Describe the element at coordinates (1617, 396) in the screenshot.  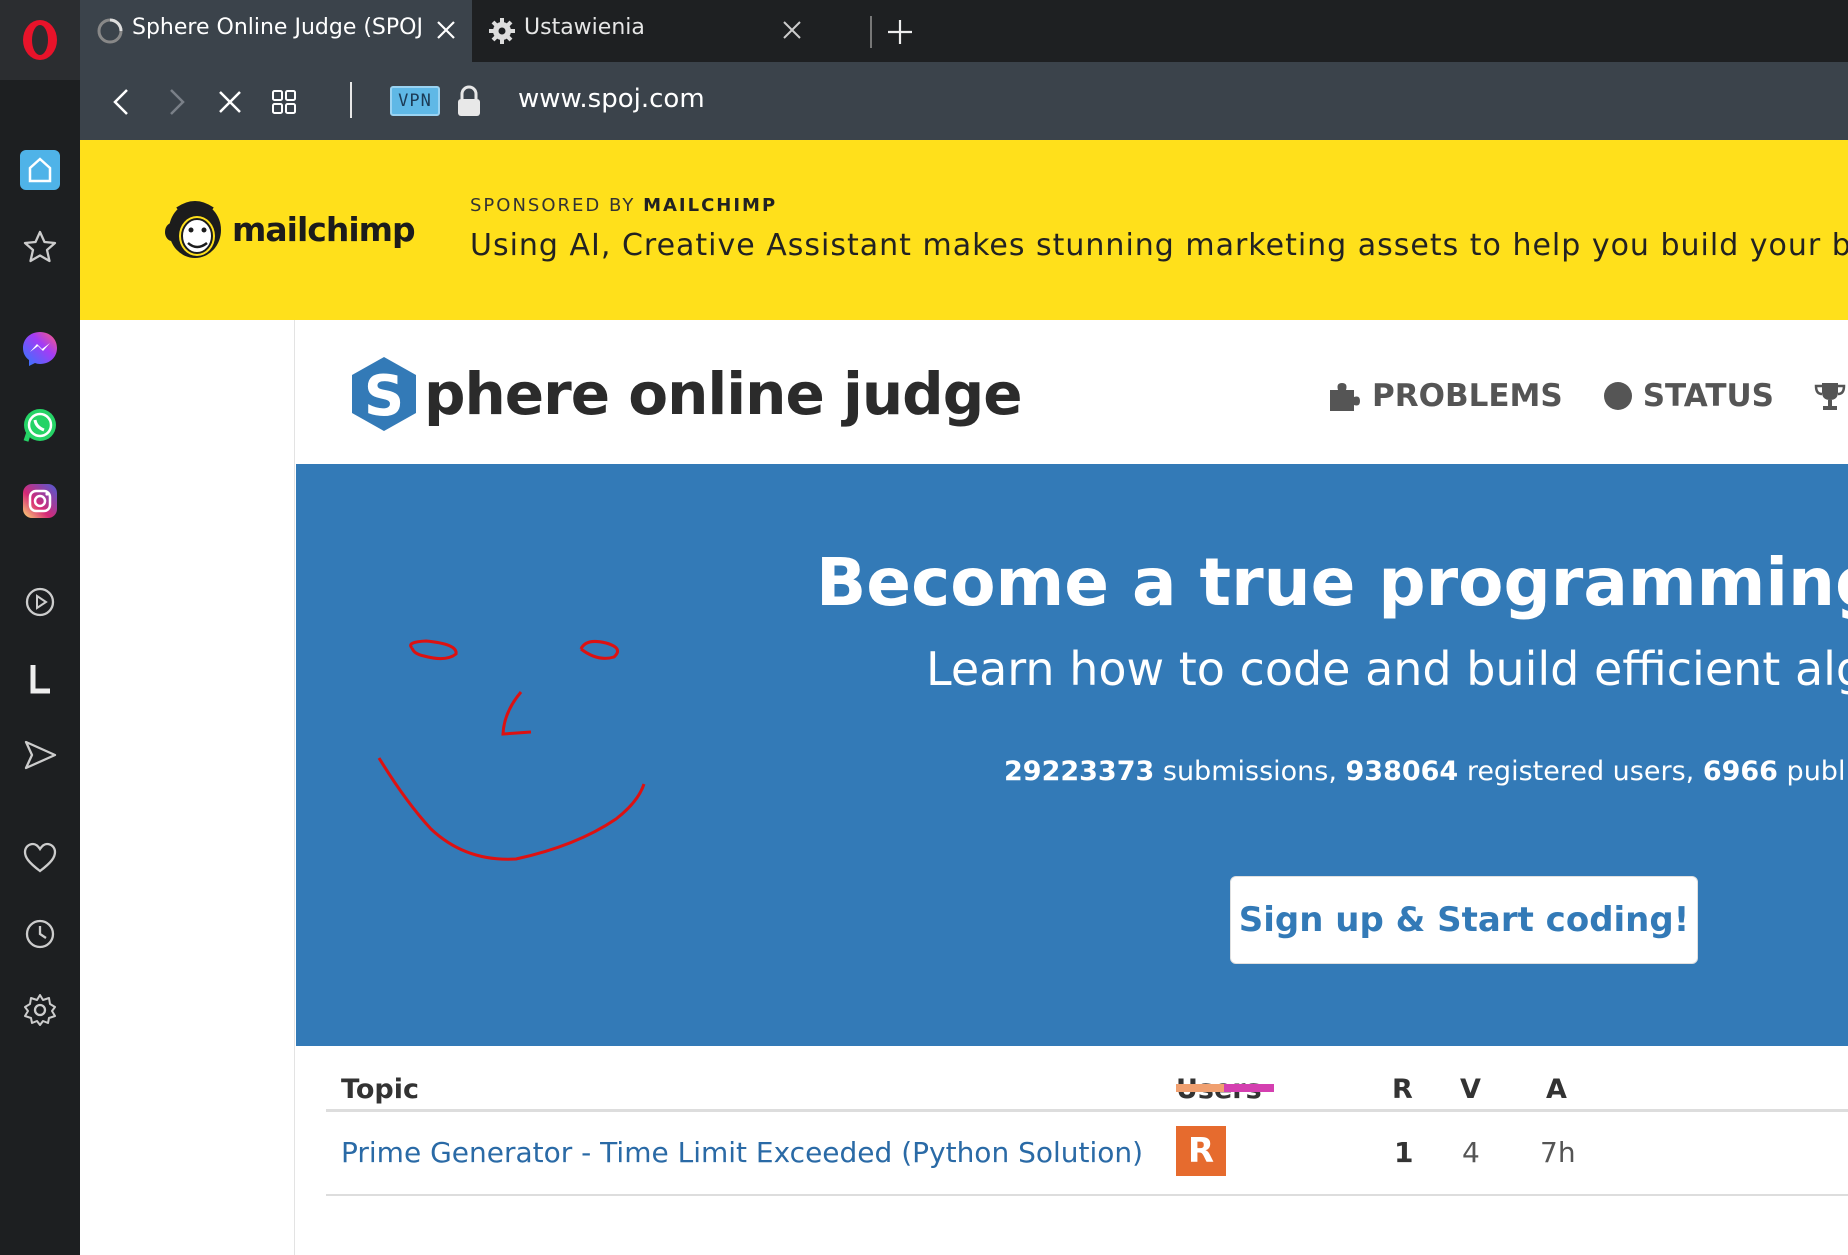
I see `status-circle-icon` at that location.